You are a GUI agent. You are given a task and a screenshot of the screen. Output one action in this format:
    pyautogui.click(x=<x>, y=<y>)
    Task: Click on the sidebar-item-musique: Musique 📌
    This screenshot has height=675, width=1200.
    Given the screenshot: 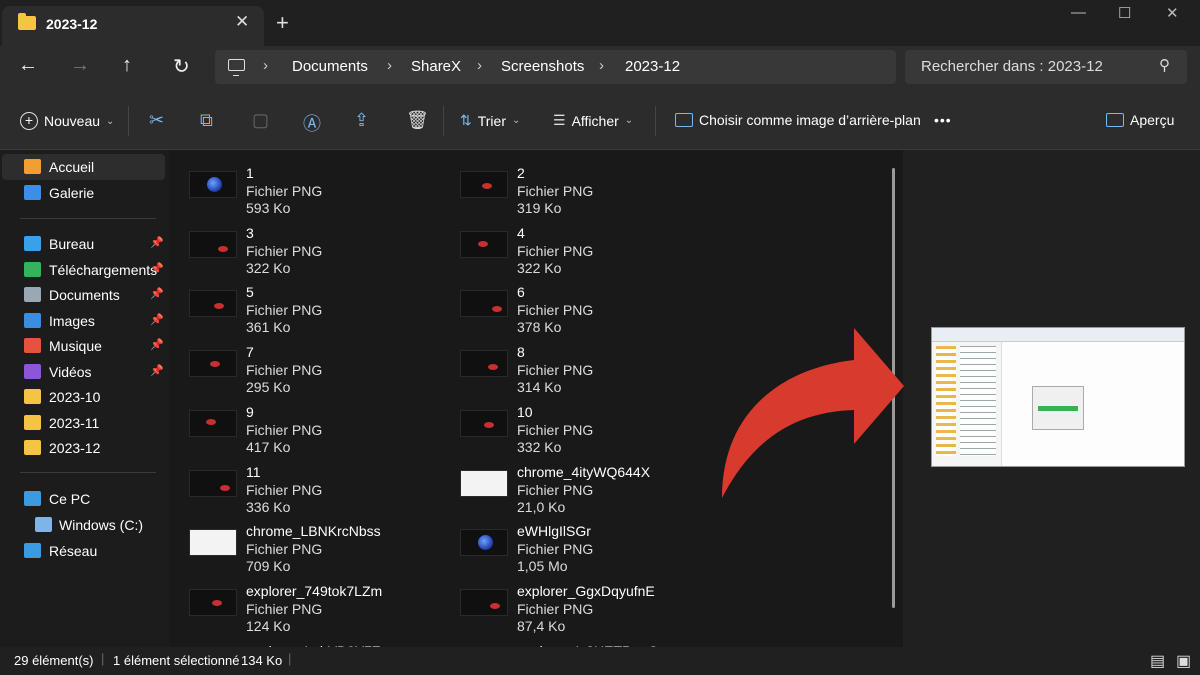 What is the action you would take?
    pyautogui.click(x=83, y=346)
    